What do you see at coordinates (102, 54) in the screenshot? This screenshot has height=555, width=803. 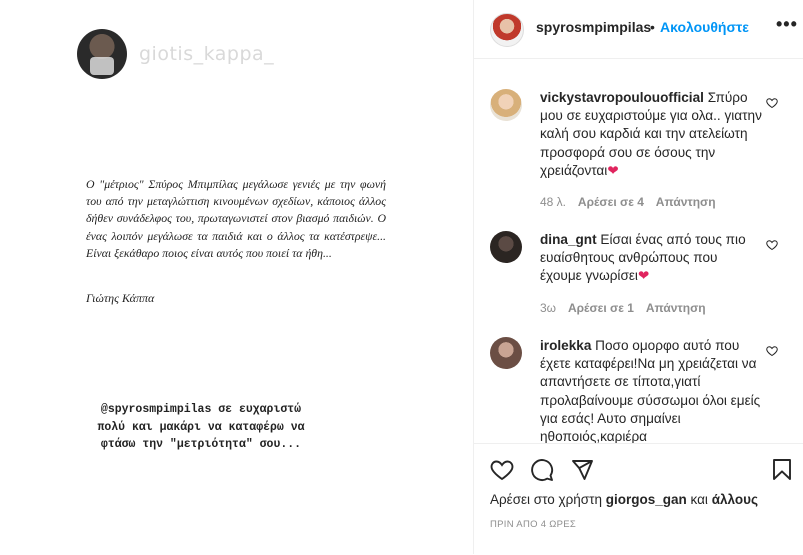 I see `story-author-avatar` at bounding box center [102, 54].